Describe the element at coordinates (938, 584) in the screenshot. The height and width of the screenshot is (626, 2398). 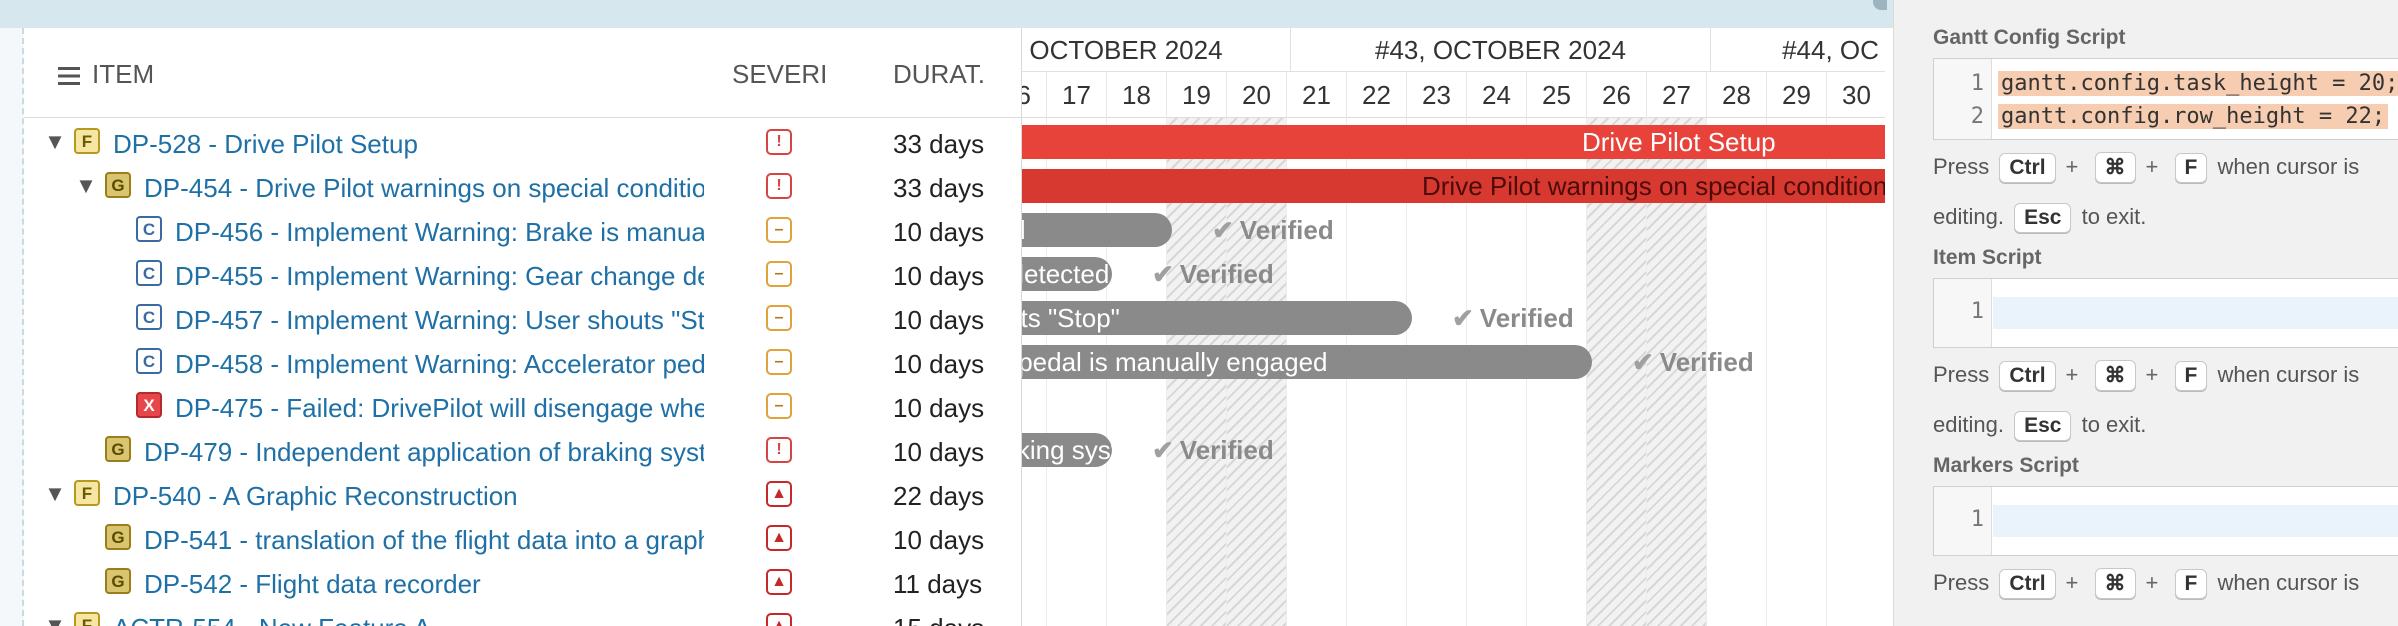
I see `duration-value: 11 days` at that location.